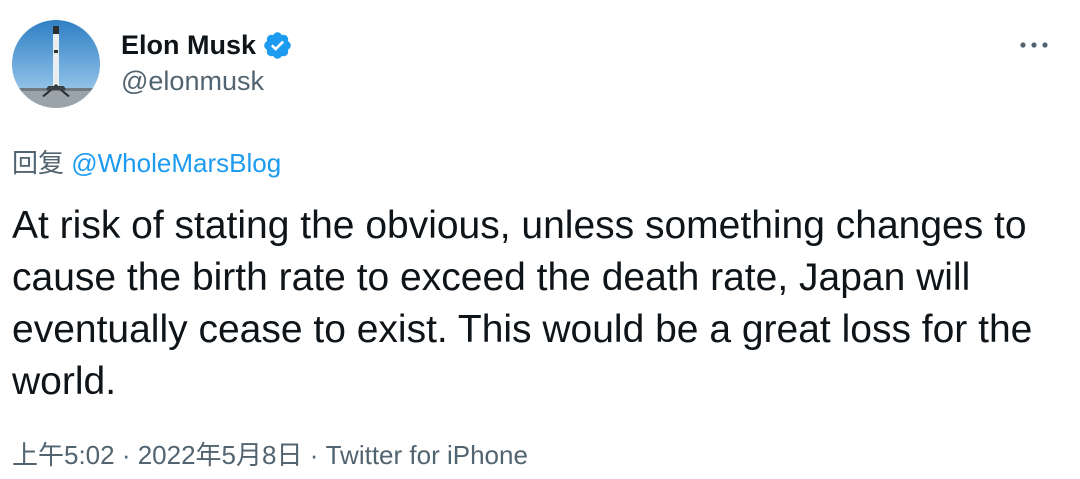  Describe the element at coordinates (427, 455) in the screenshot. I see `tweet-source-link: Twitter for iPhone` at that location.